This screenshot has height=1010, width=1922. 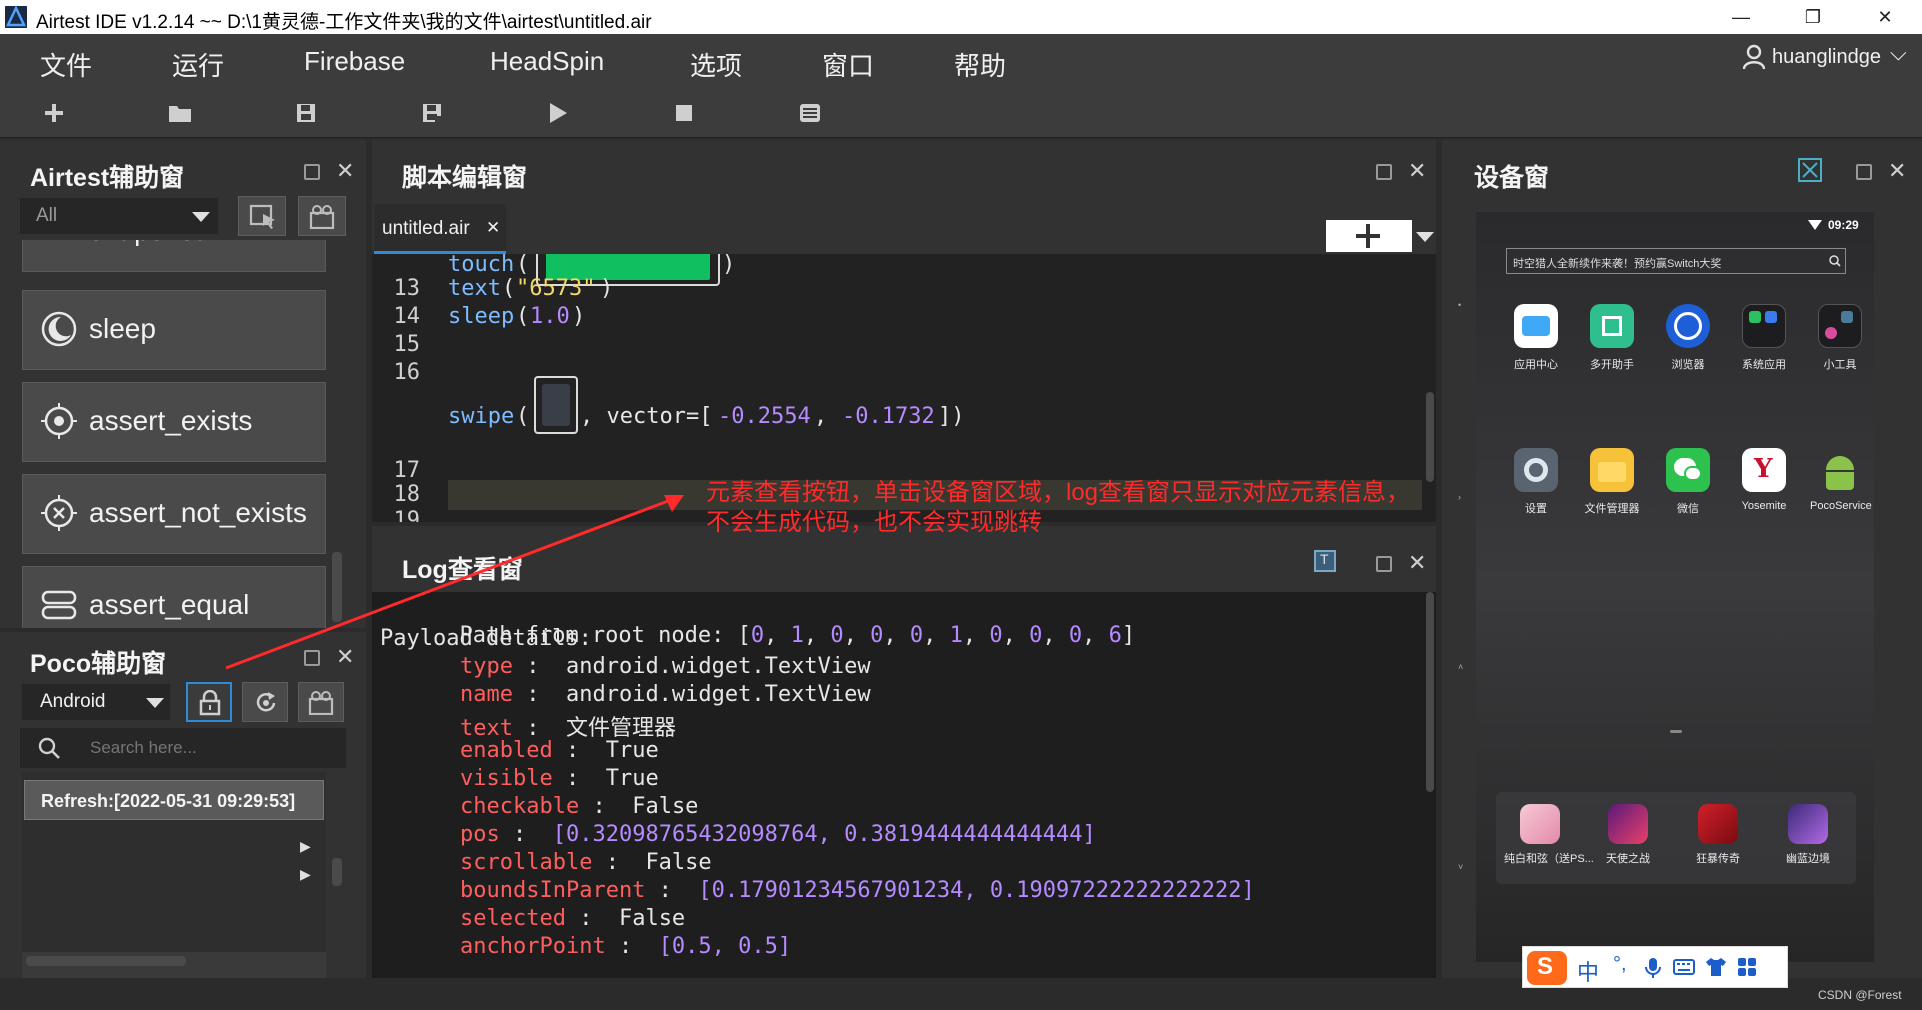 I want to click on app-file-manager: 文件管理器, so click(x=1612, y=483).